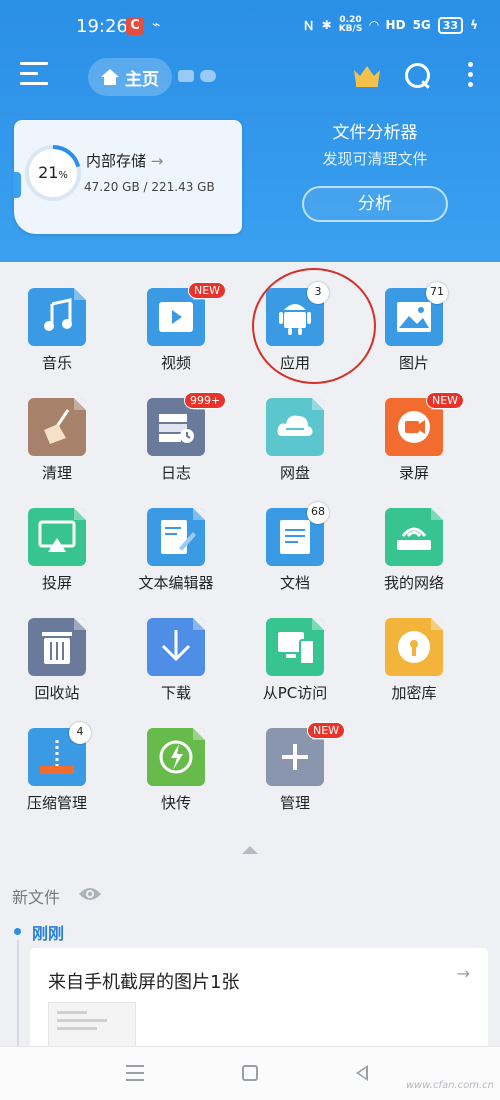 The width and height of the screenshot is (500, 1100). What do you see at coordinates (295, 647) in the screenshot?
I see `pc-access-icon` at bounding box center [295, 647].